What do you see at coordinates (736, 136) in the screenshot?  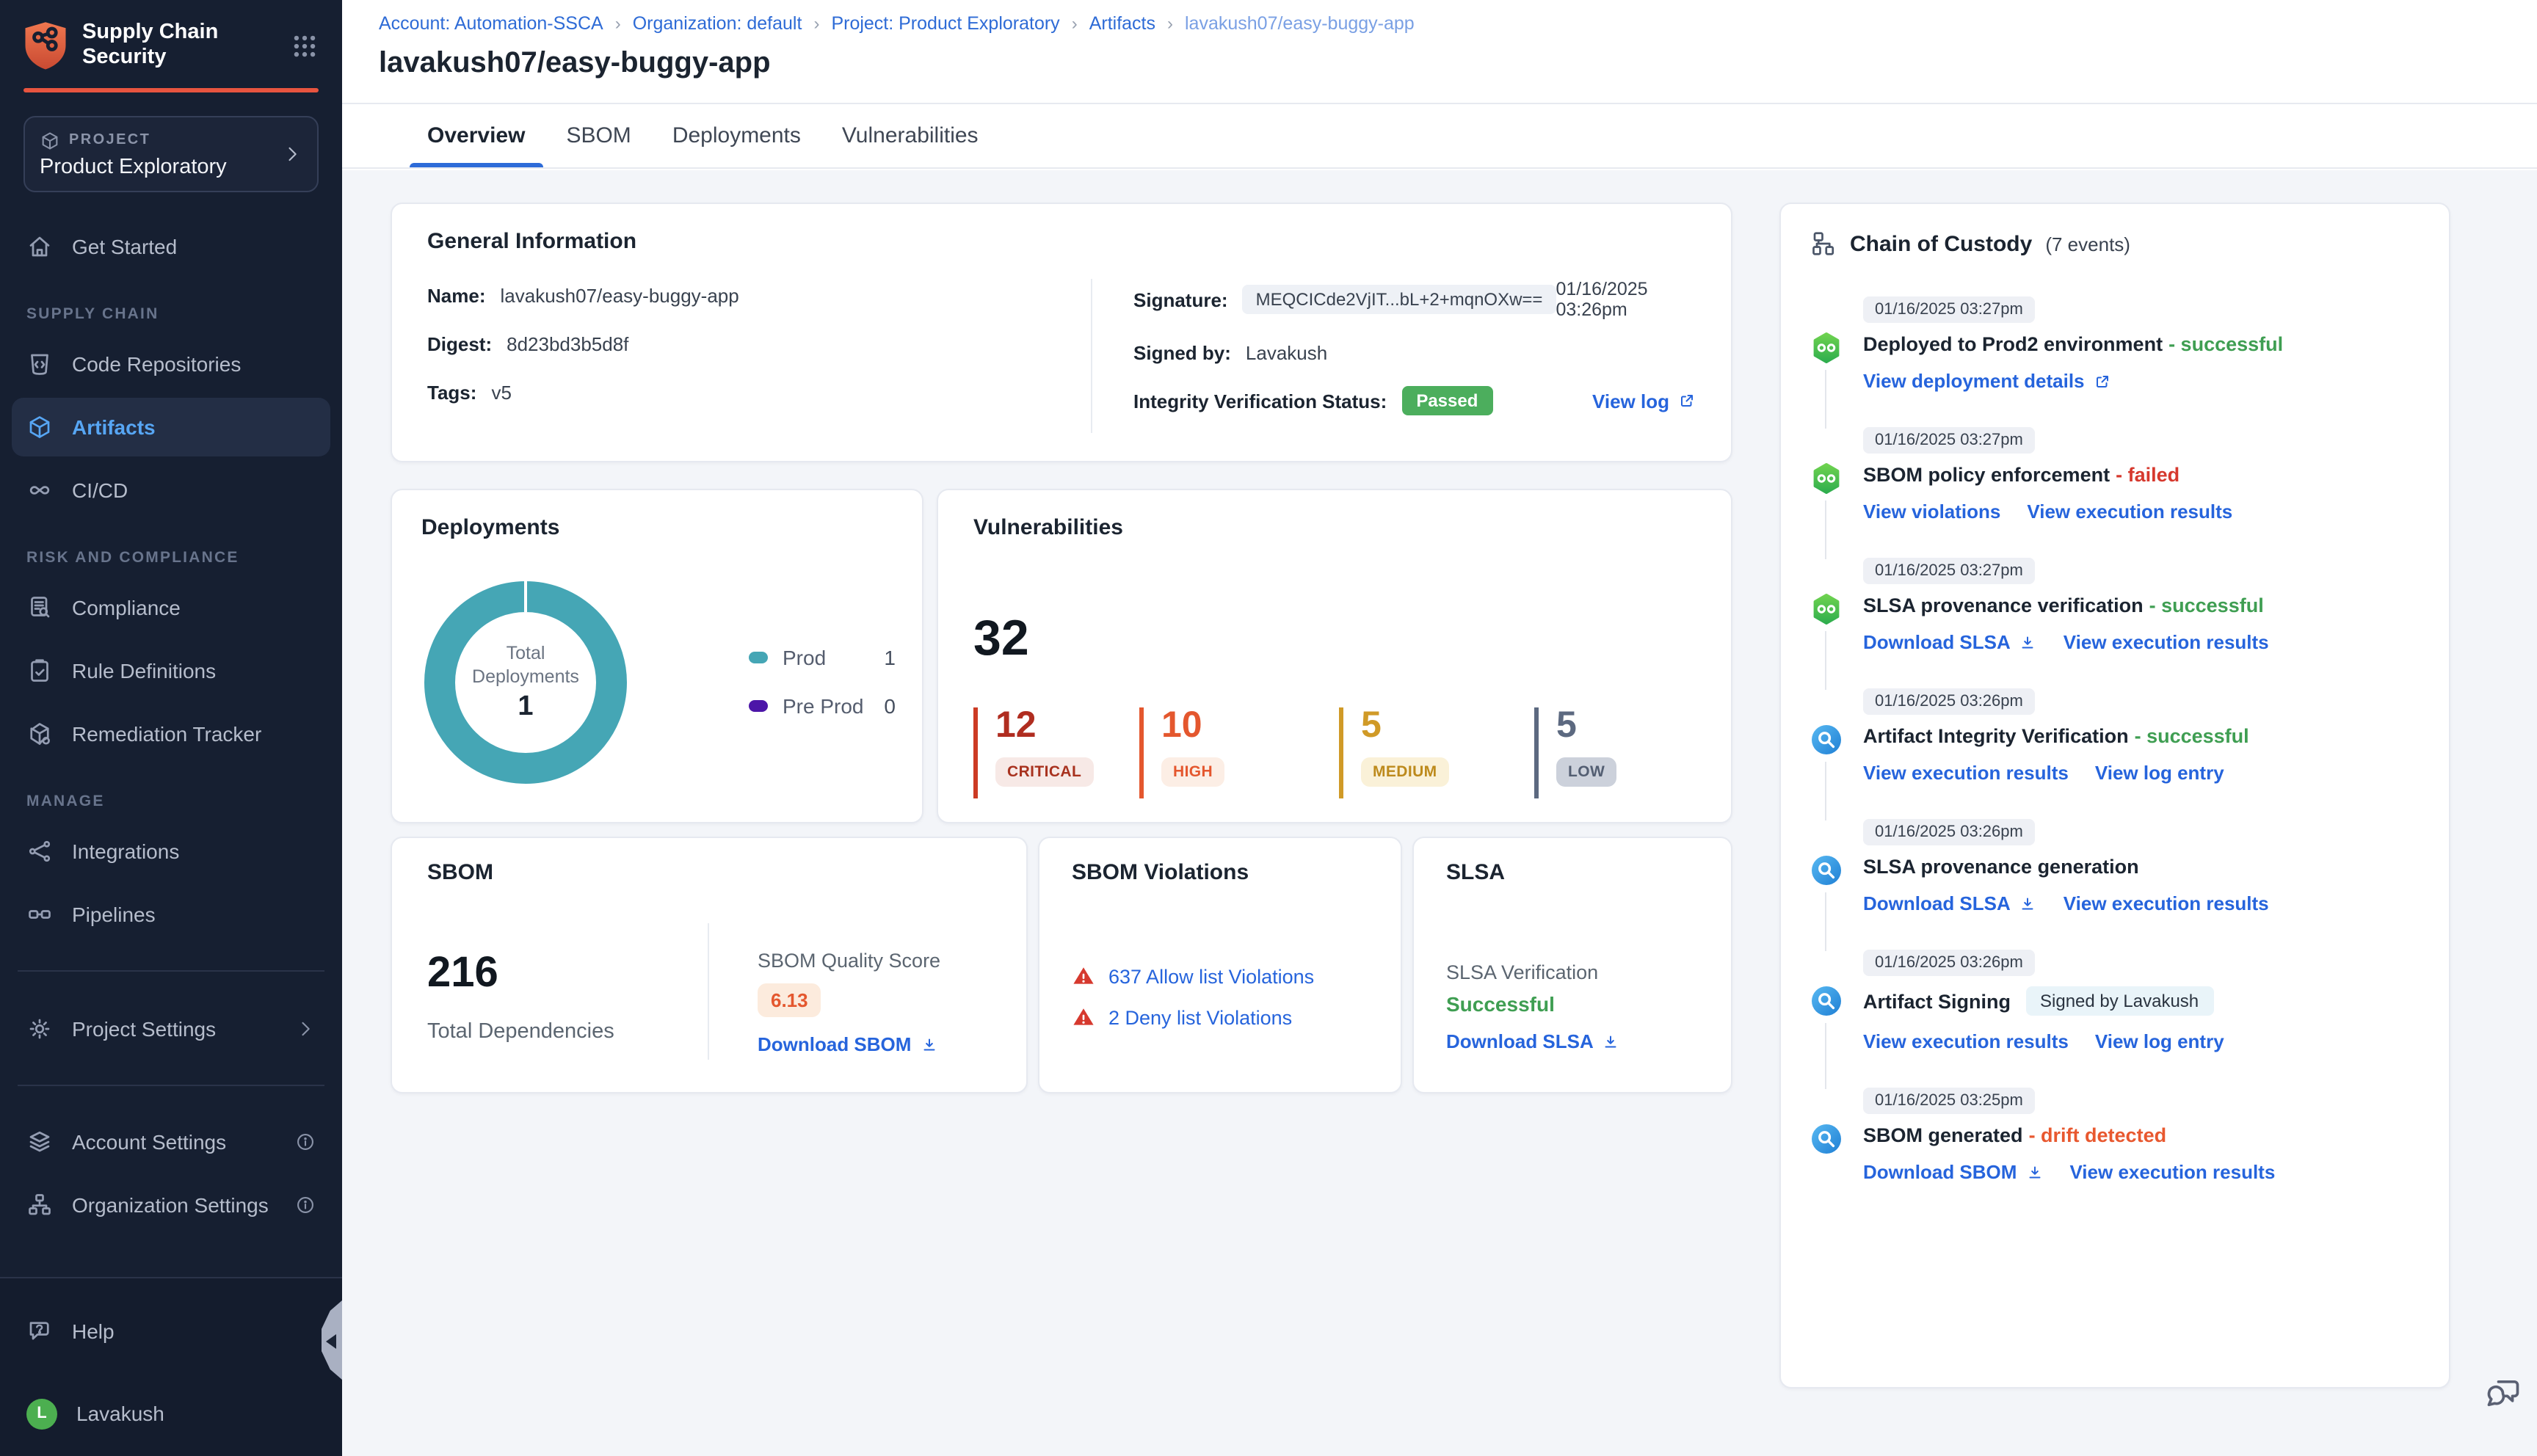 I see `tab-deployments: Deployments` at bounding box center [736, 136].